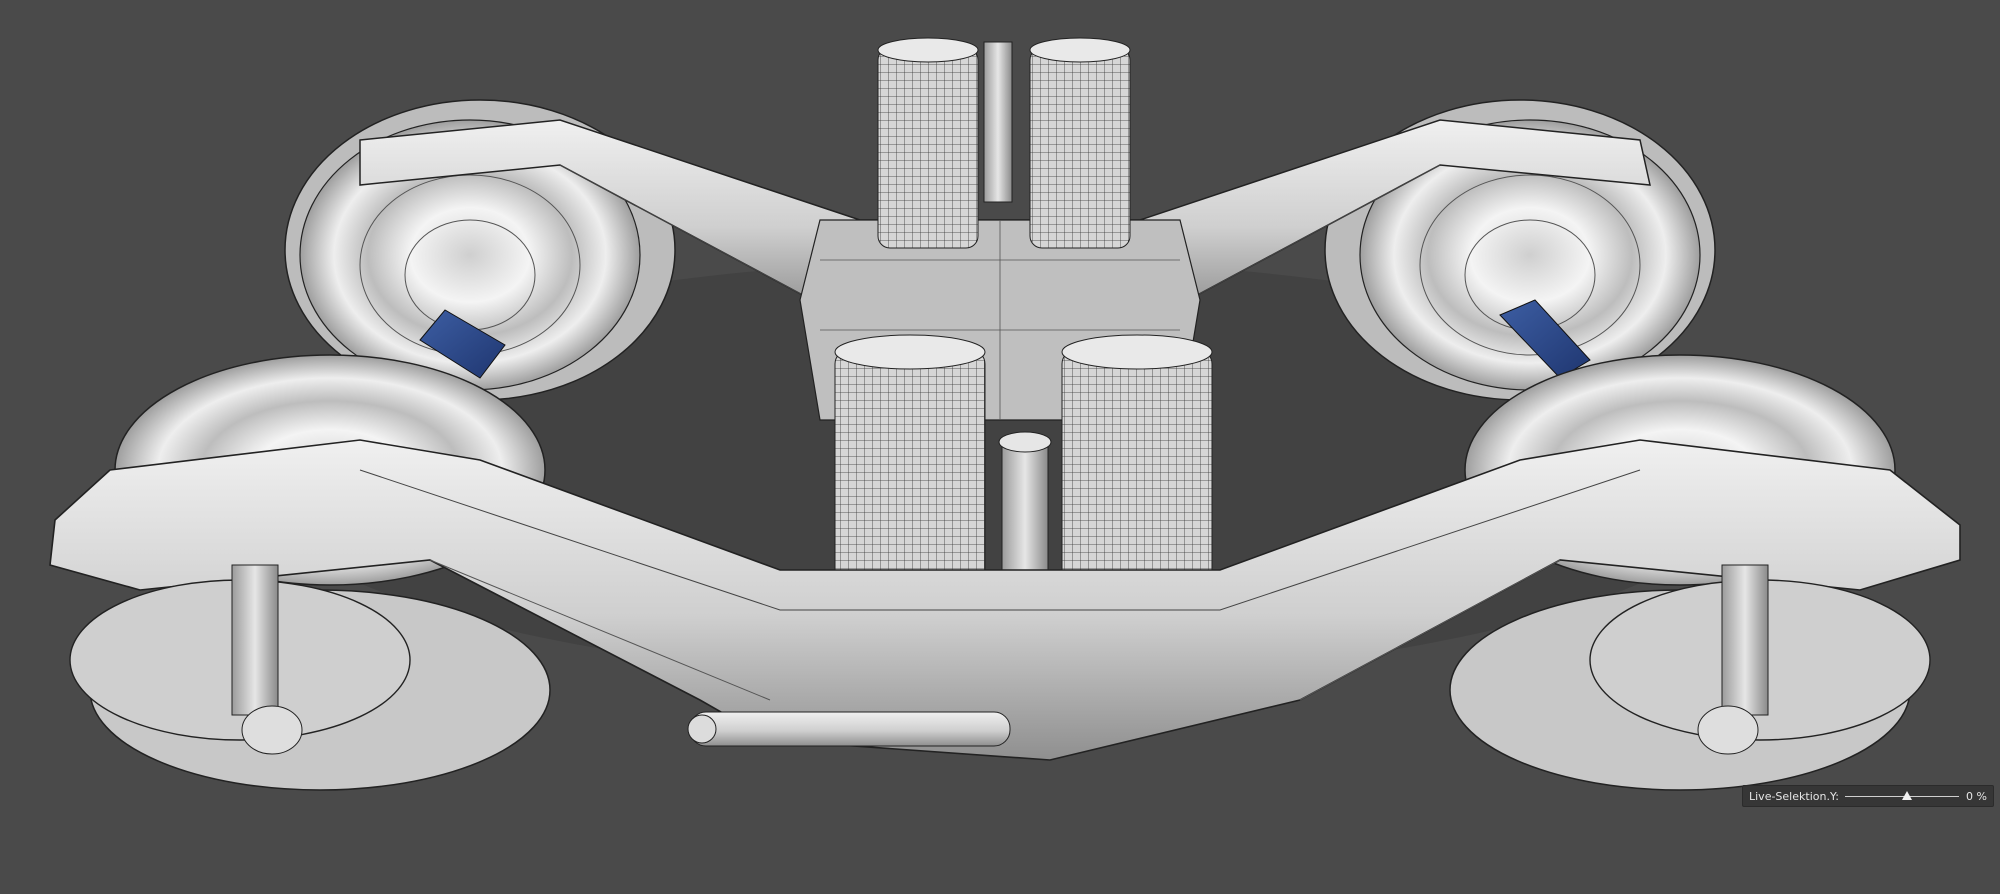  Describe the element at coordinates (1794, 796) in the screenshot. I see `live-selection-label: Live-Selektion.Y:` at that location.